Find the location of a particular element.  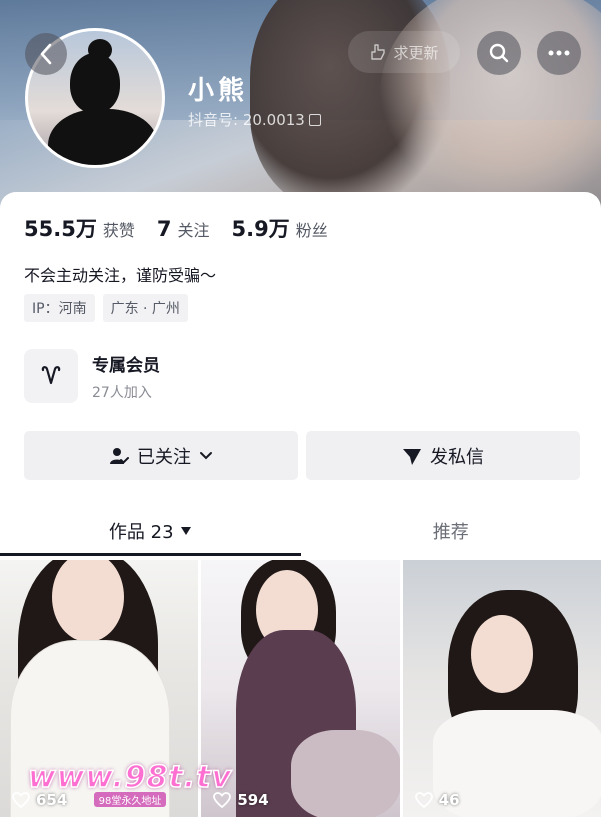

heart-icon is located at coordinates (423, 800).